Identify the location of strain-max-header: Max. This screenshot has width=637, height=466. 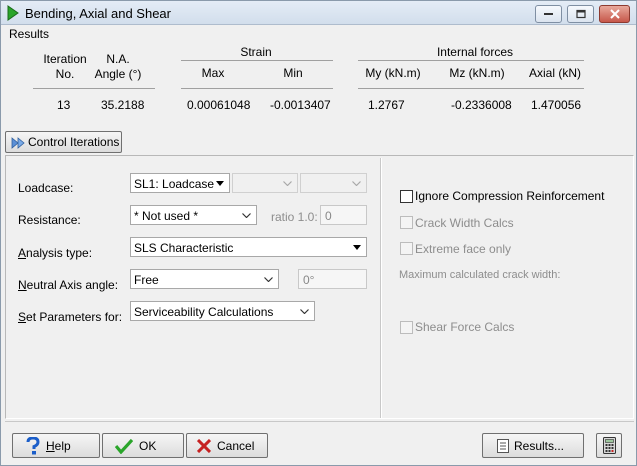
(213, 73).